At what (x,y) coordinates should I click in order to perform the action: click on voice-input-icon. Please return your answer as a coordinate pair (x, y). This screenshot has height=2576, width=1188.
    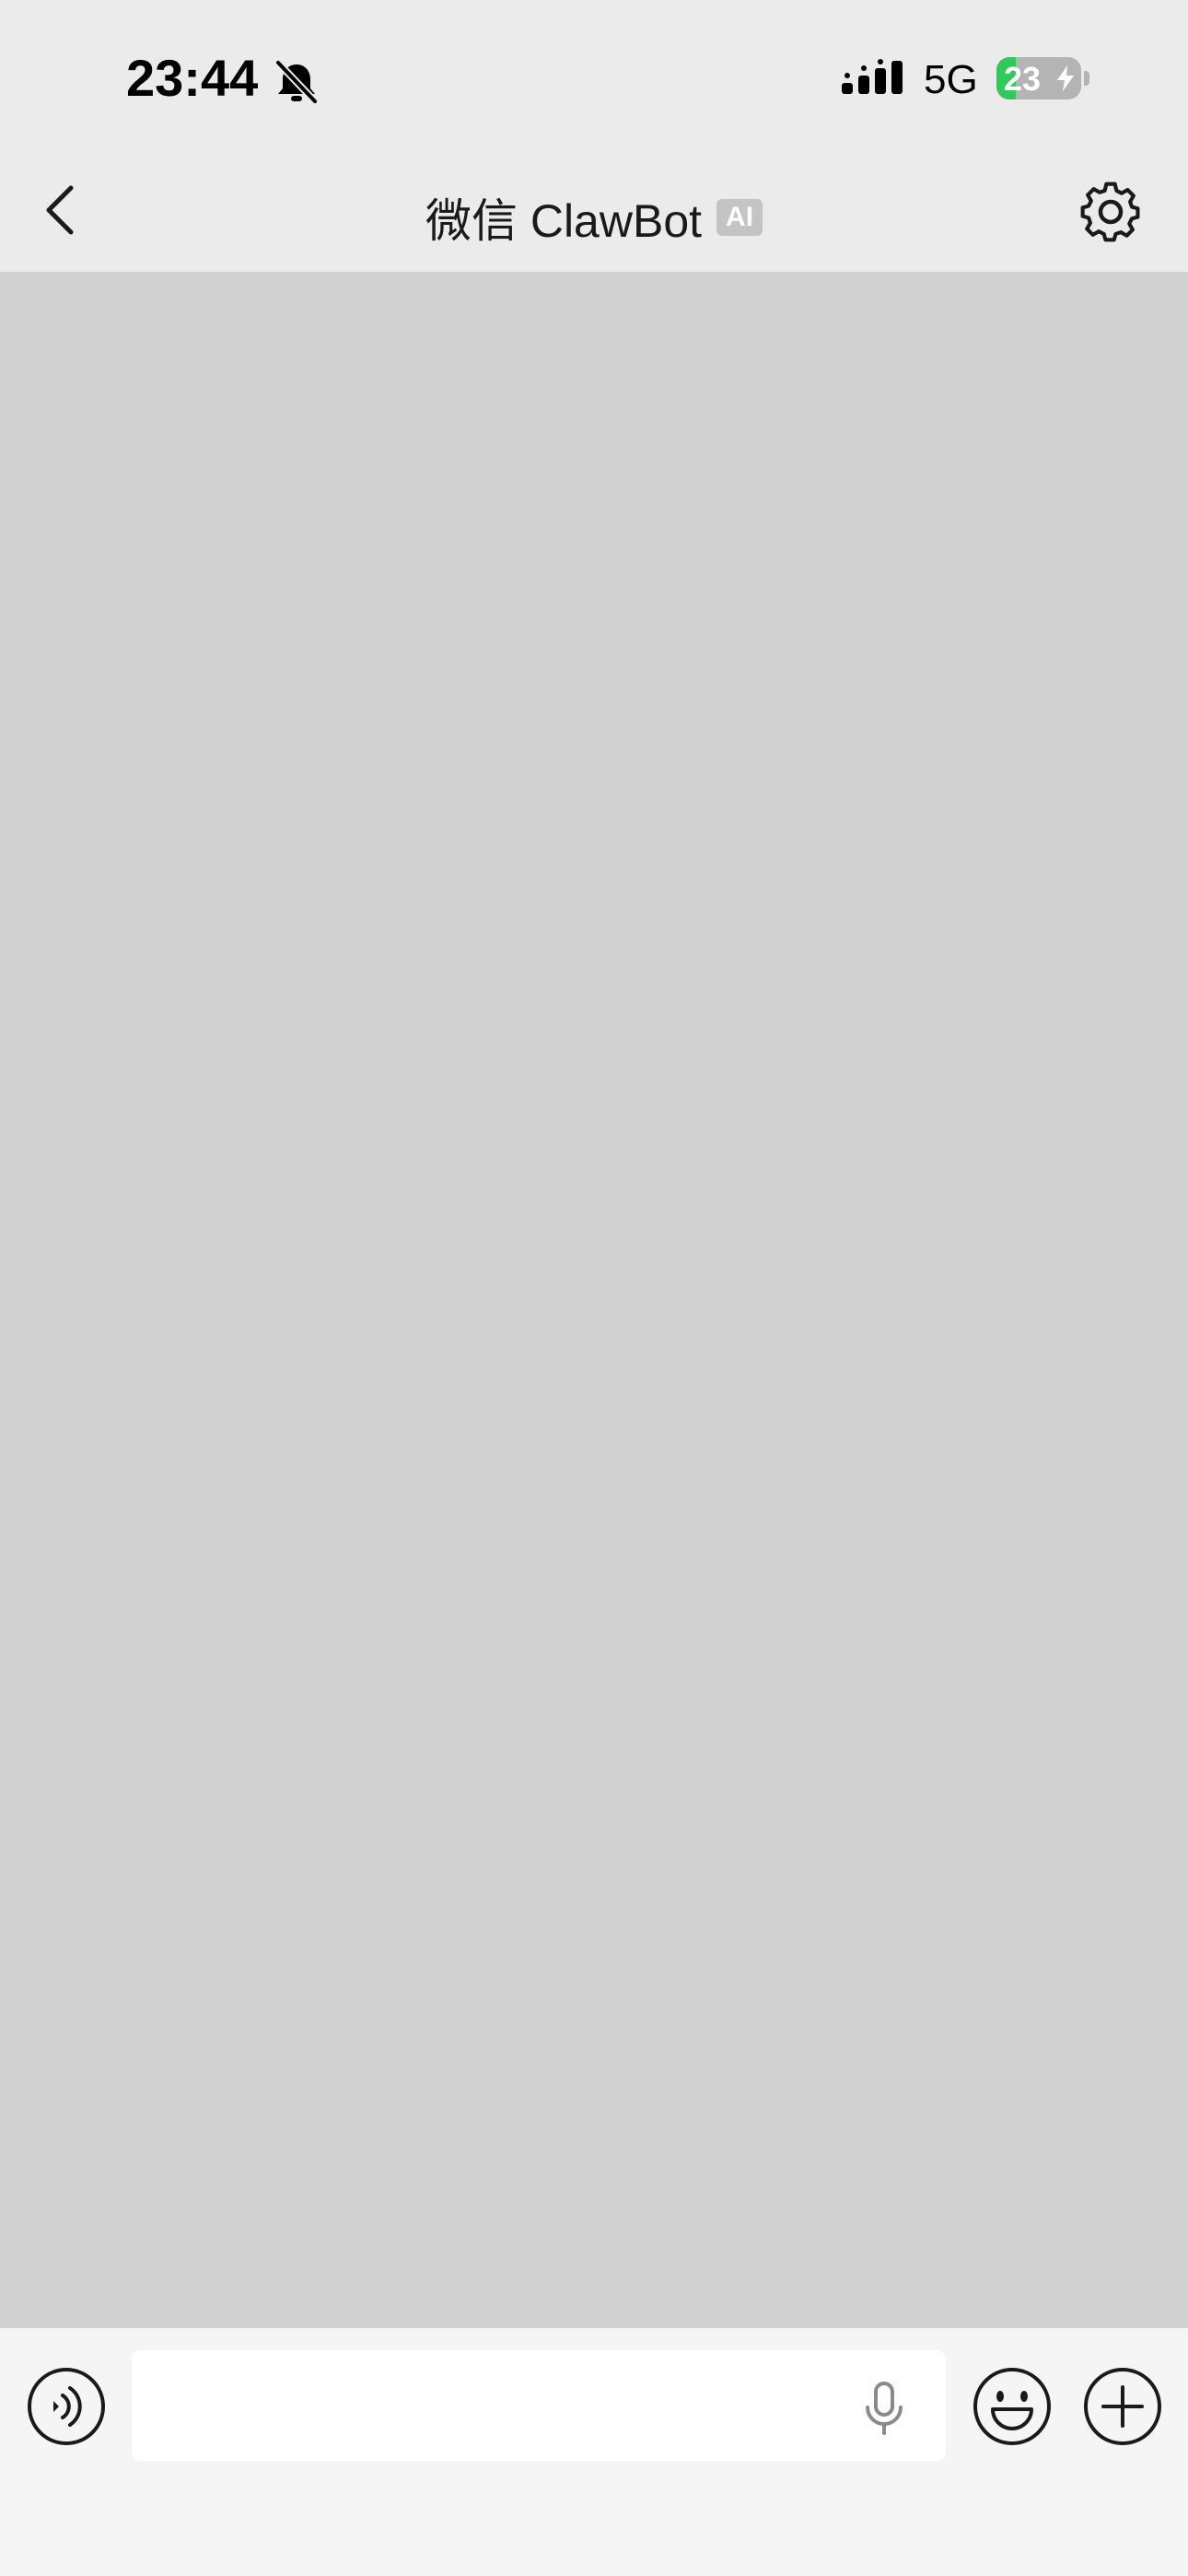
    Looking at the image, I should click on (66, 2406).